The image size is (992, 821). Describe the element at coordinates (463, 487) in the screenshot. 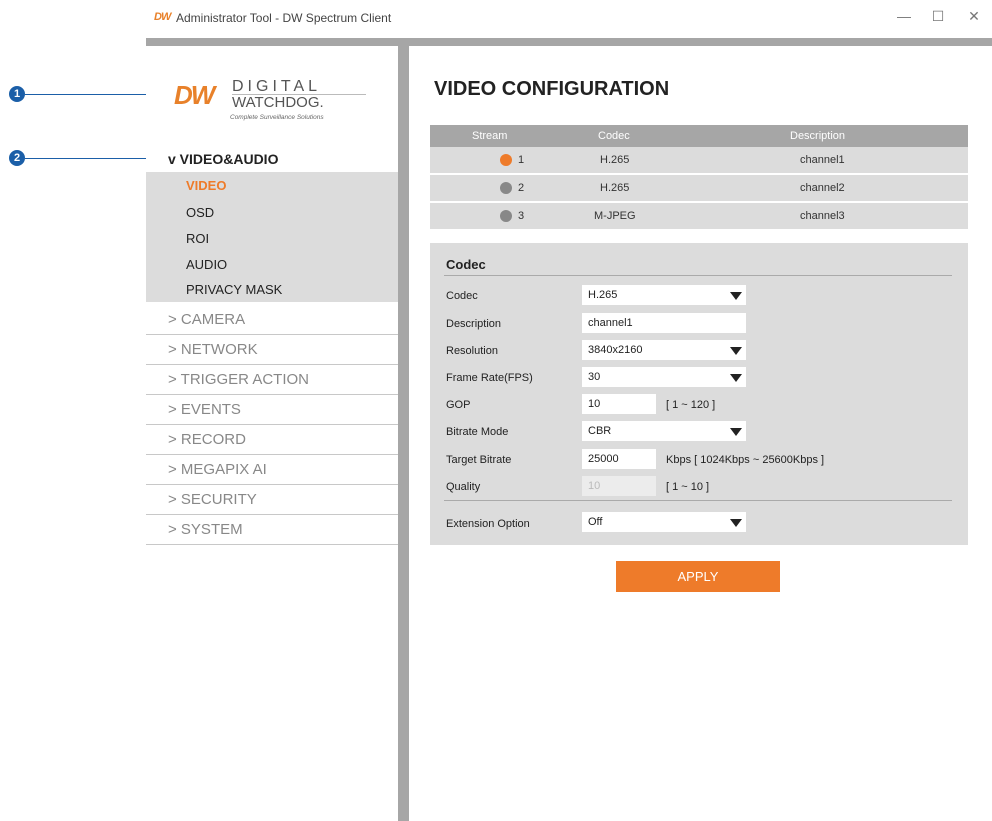

I see `quality-label: Quality` at that location.